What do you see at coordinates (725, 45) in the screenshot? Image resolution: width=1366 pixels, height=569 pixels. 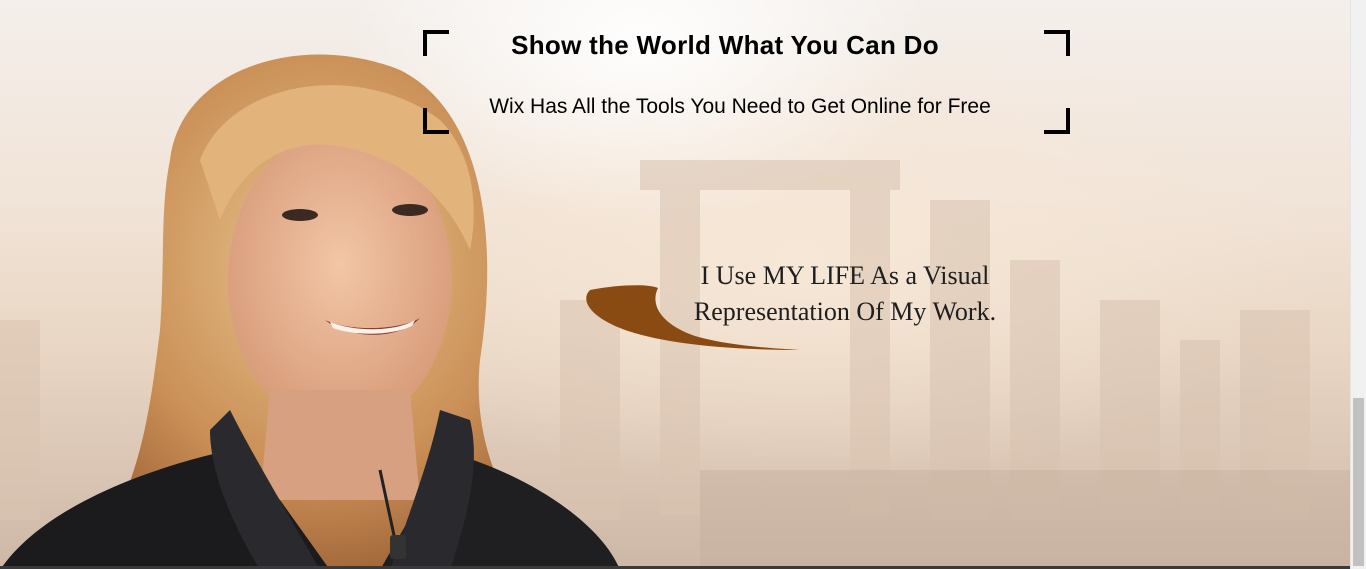 I see `hero-headline: Show the World What You Can Do` at bounding box center [725, 45].